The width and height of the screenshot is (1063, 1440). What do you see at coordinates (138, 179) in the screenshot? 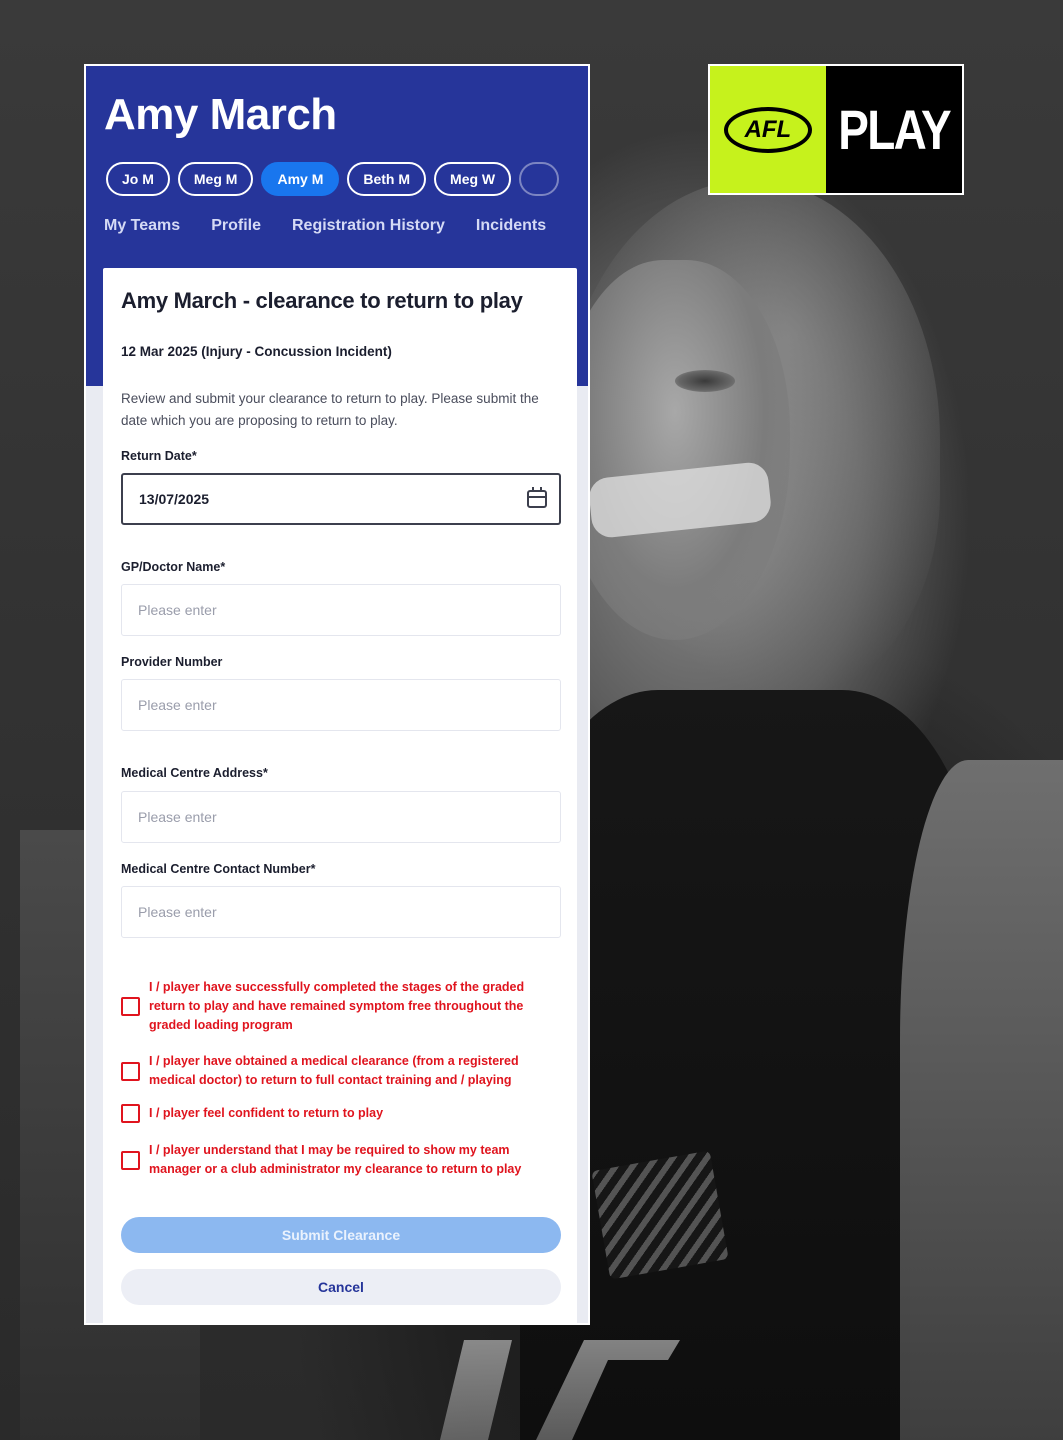
I see `player-chip-jo: Jo M` at bounding box center [138, 179].